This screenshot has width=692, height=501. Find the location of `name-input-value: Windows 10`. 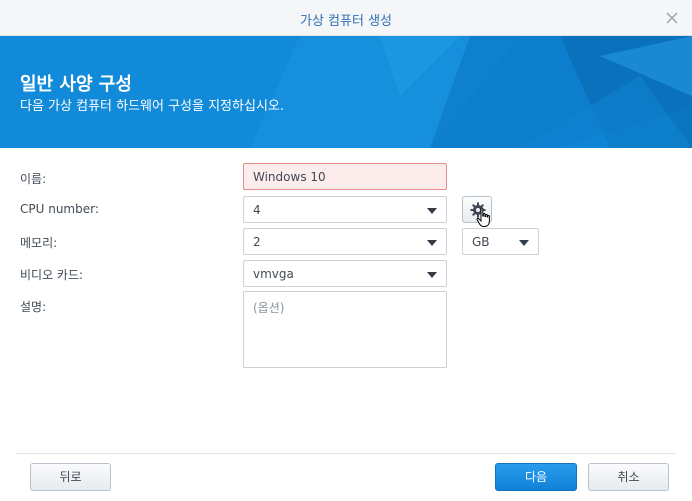

name-input-value: Windows 10 is located at coordinates (289, 177).